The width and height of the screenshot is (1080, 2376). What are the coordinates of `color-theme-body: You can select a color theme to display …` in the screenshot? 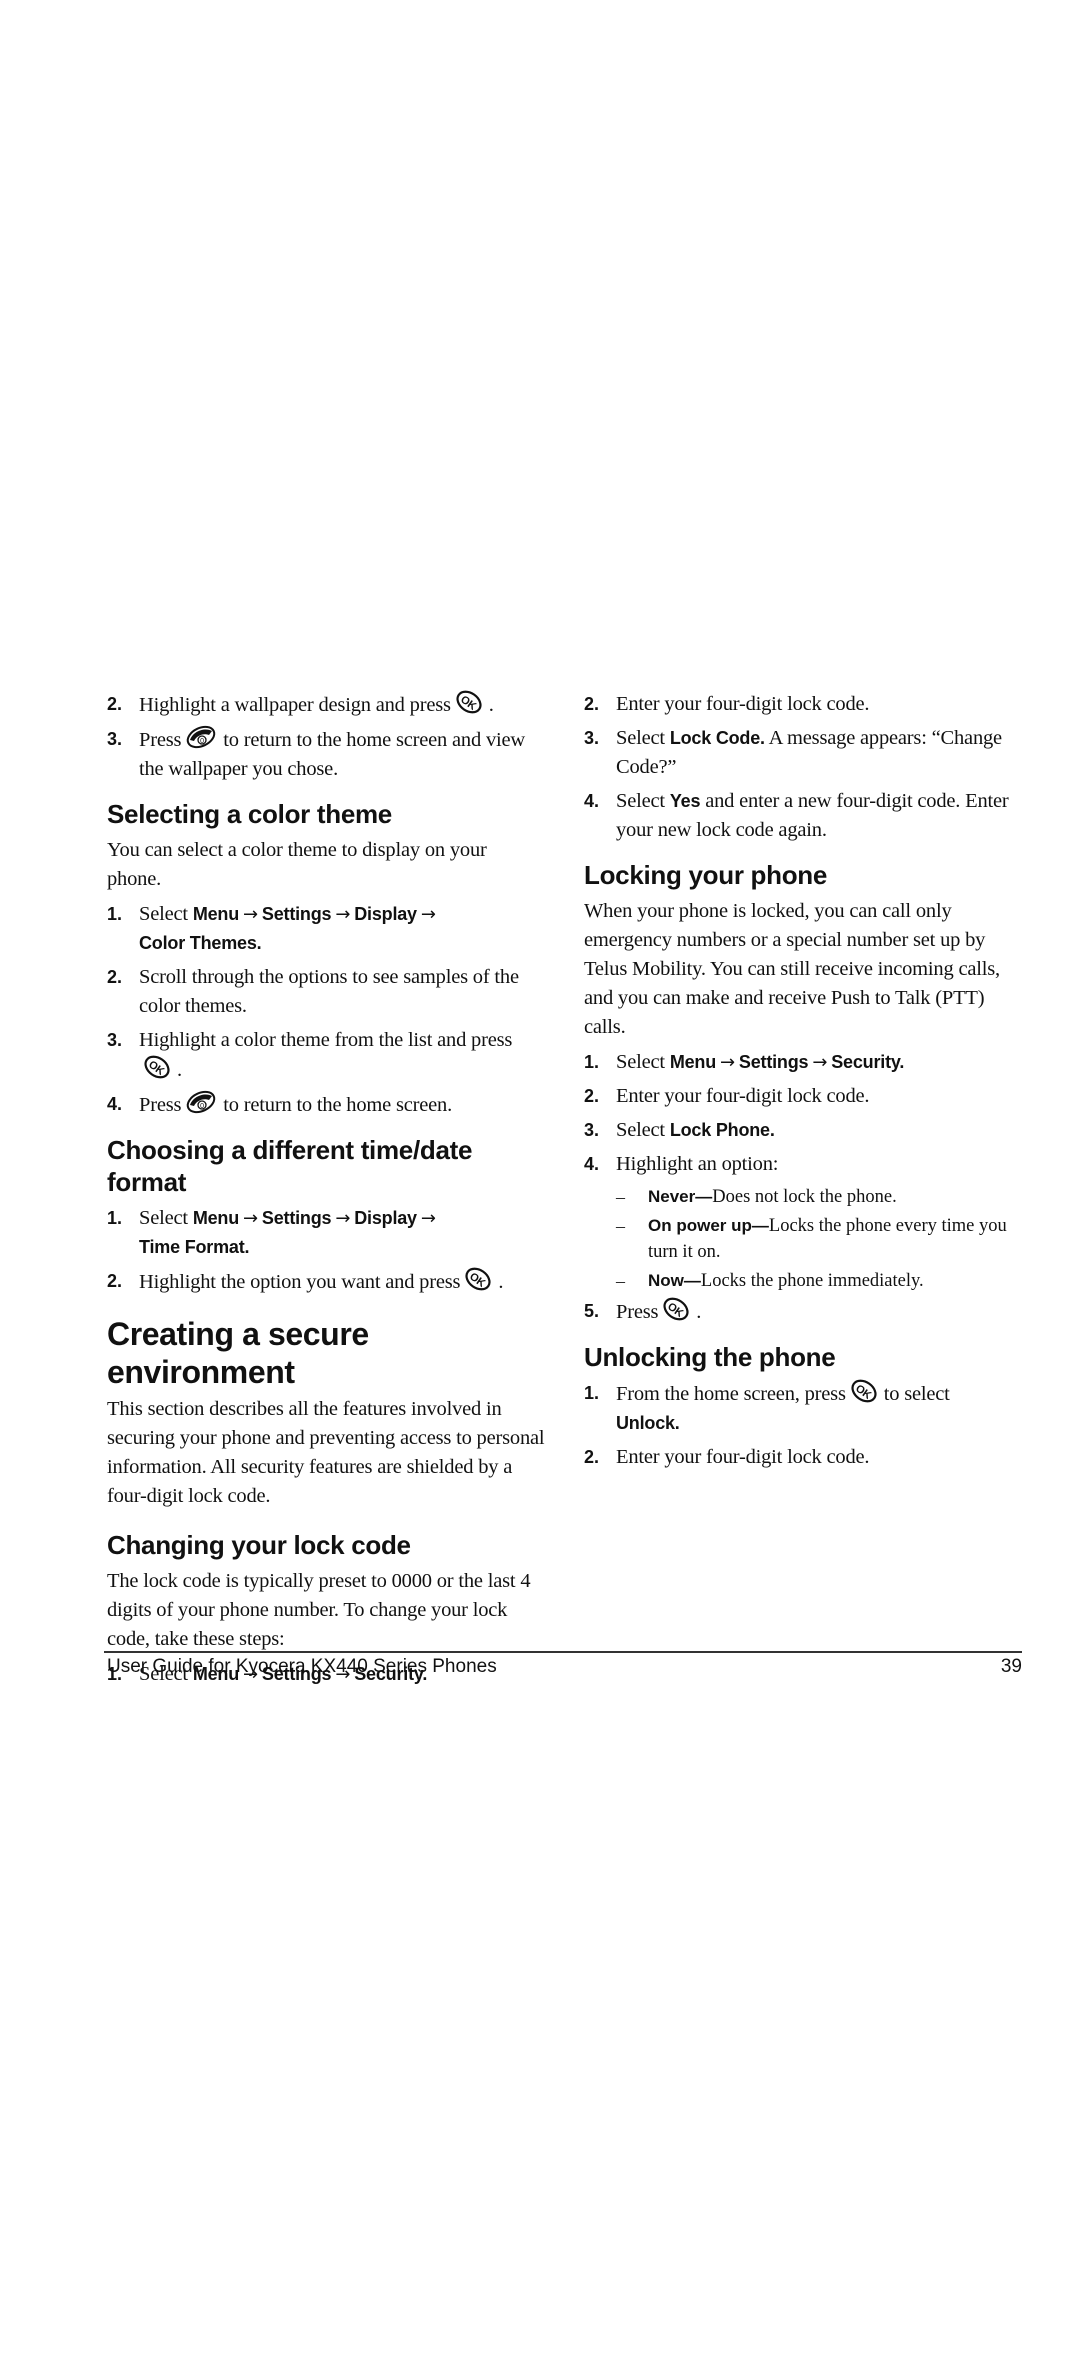 It's located at (297, 864).